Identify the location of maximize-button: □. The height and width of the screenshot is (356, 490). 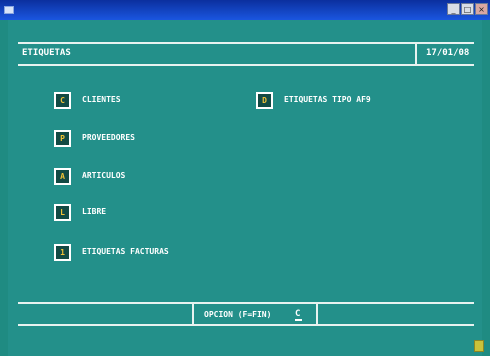
(467, 9).